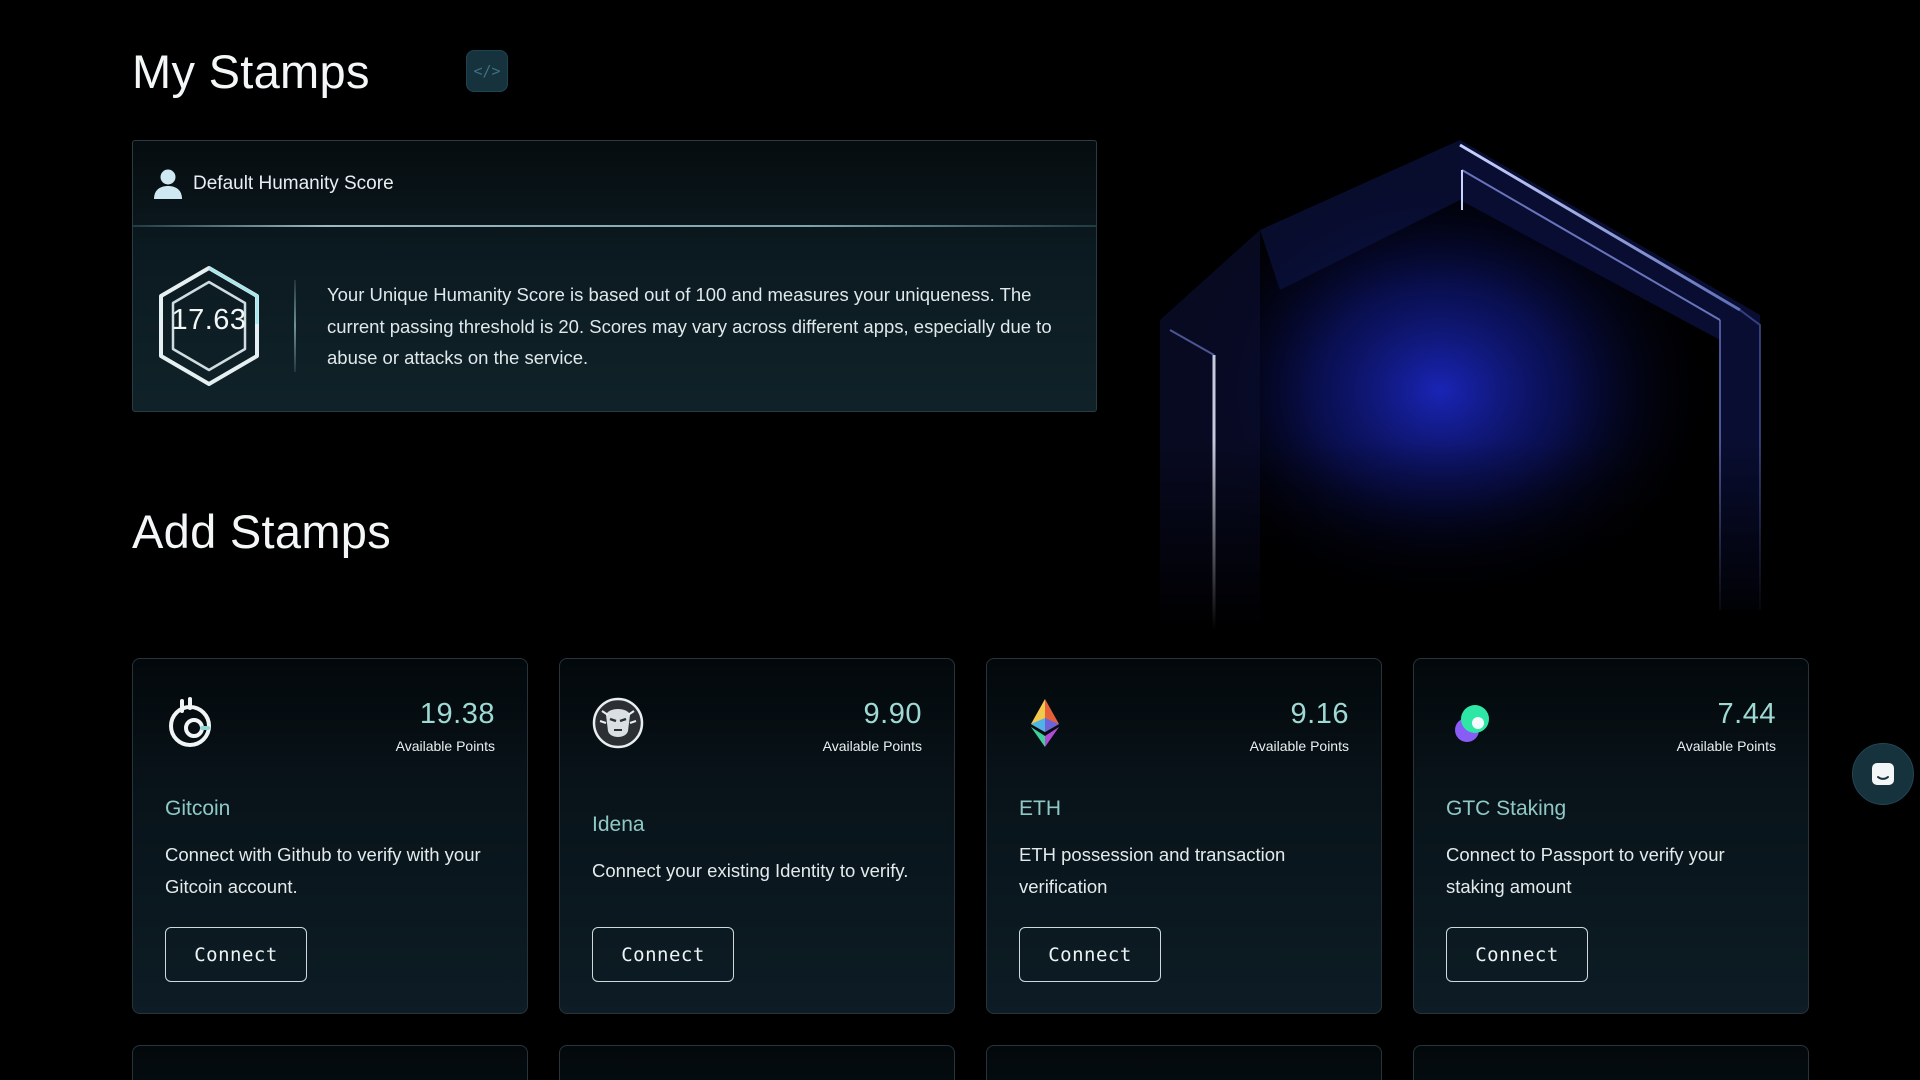 The image size is (1920, 1080). I want to click on chat-icon, so click(1883, 774).